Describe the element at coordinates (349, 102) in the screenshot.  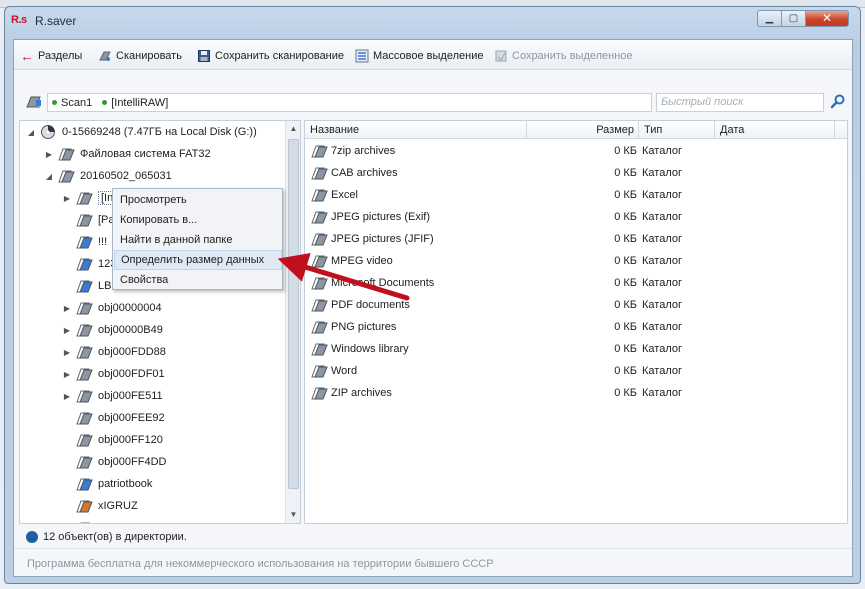
I see `breadcrumb: Scan1 [IntelliRAW]` at that location.